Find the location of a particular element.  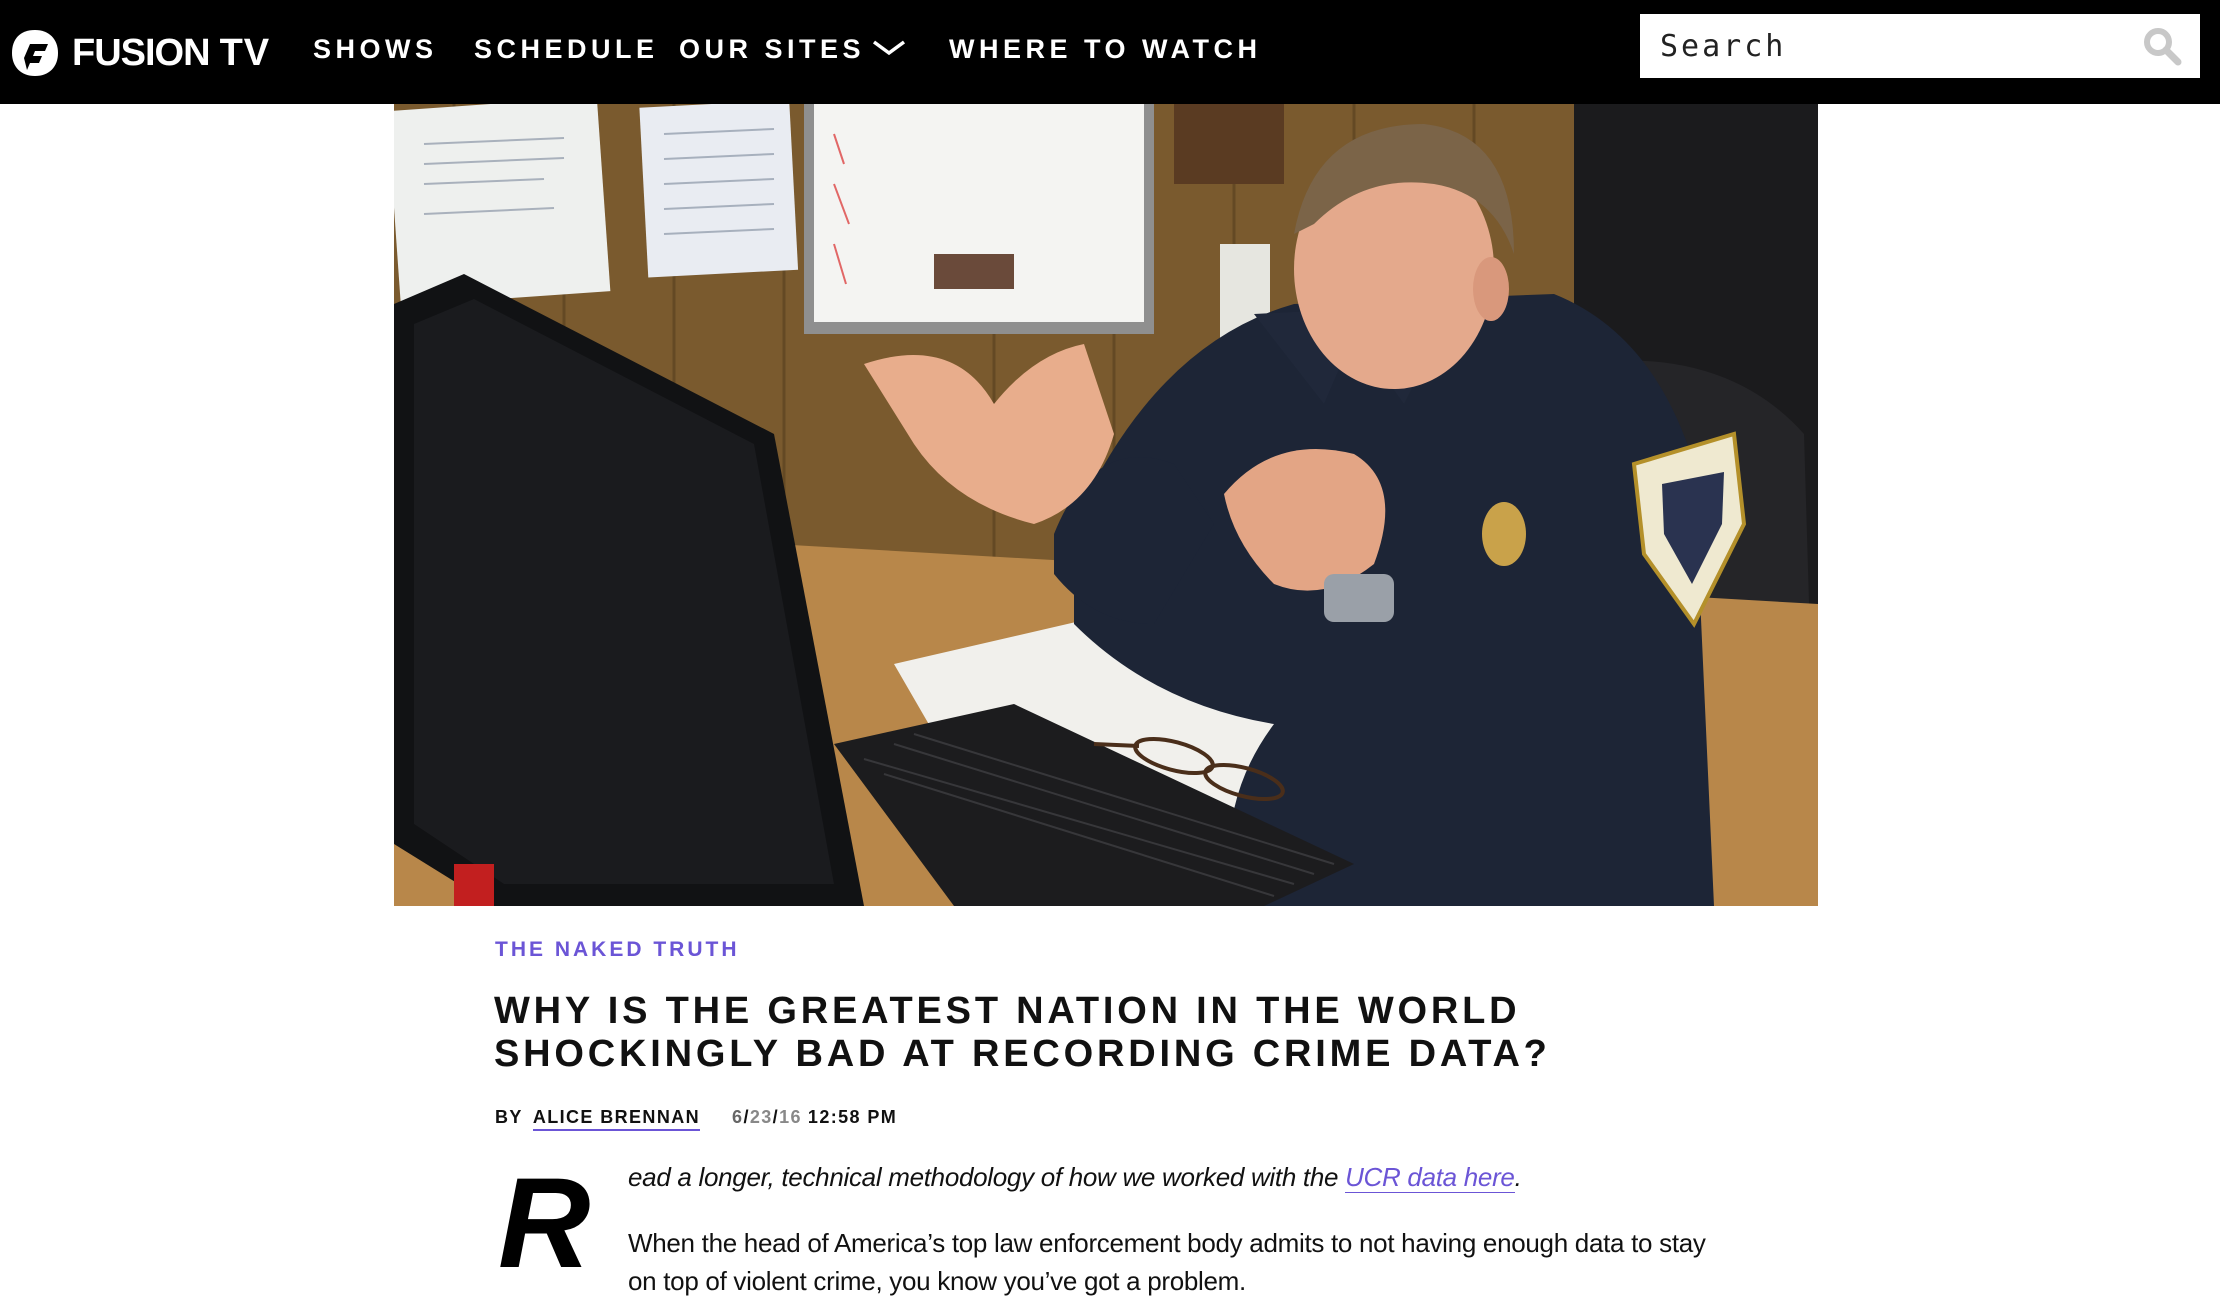

publish-date: 6/23/16 is located at coordinates (767, 1117).